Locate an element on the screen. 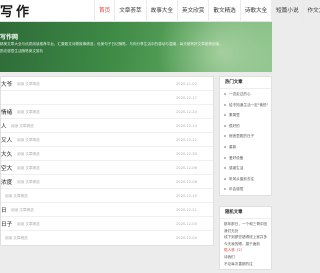 This screenshot has width=320, height=273. article-title: 浓度 is located at coordinates (6, 182).